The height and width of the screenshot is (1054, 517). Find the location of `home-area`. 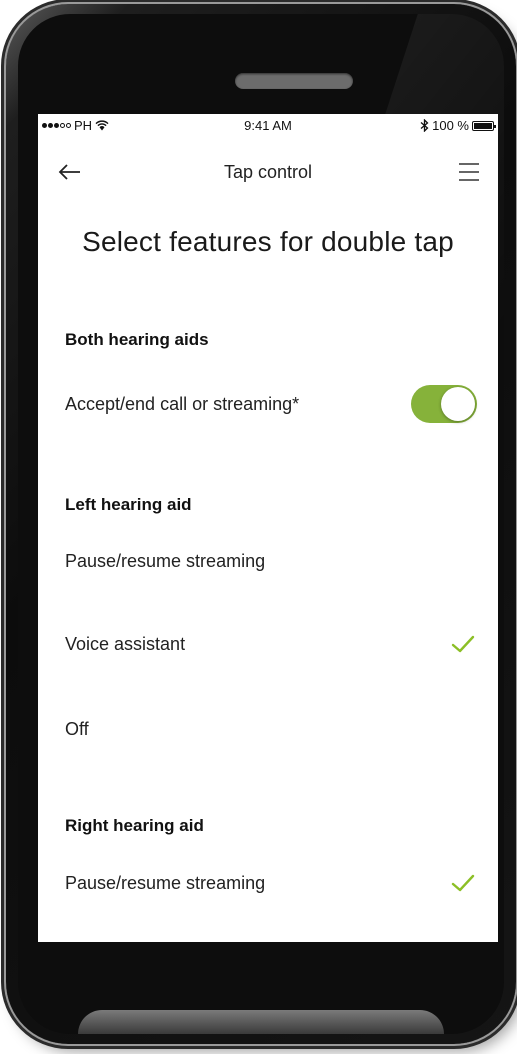

home-area is located at coordinates (261, 1022).